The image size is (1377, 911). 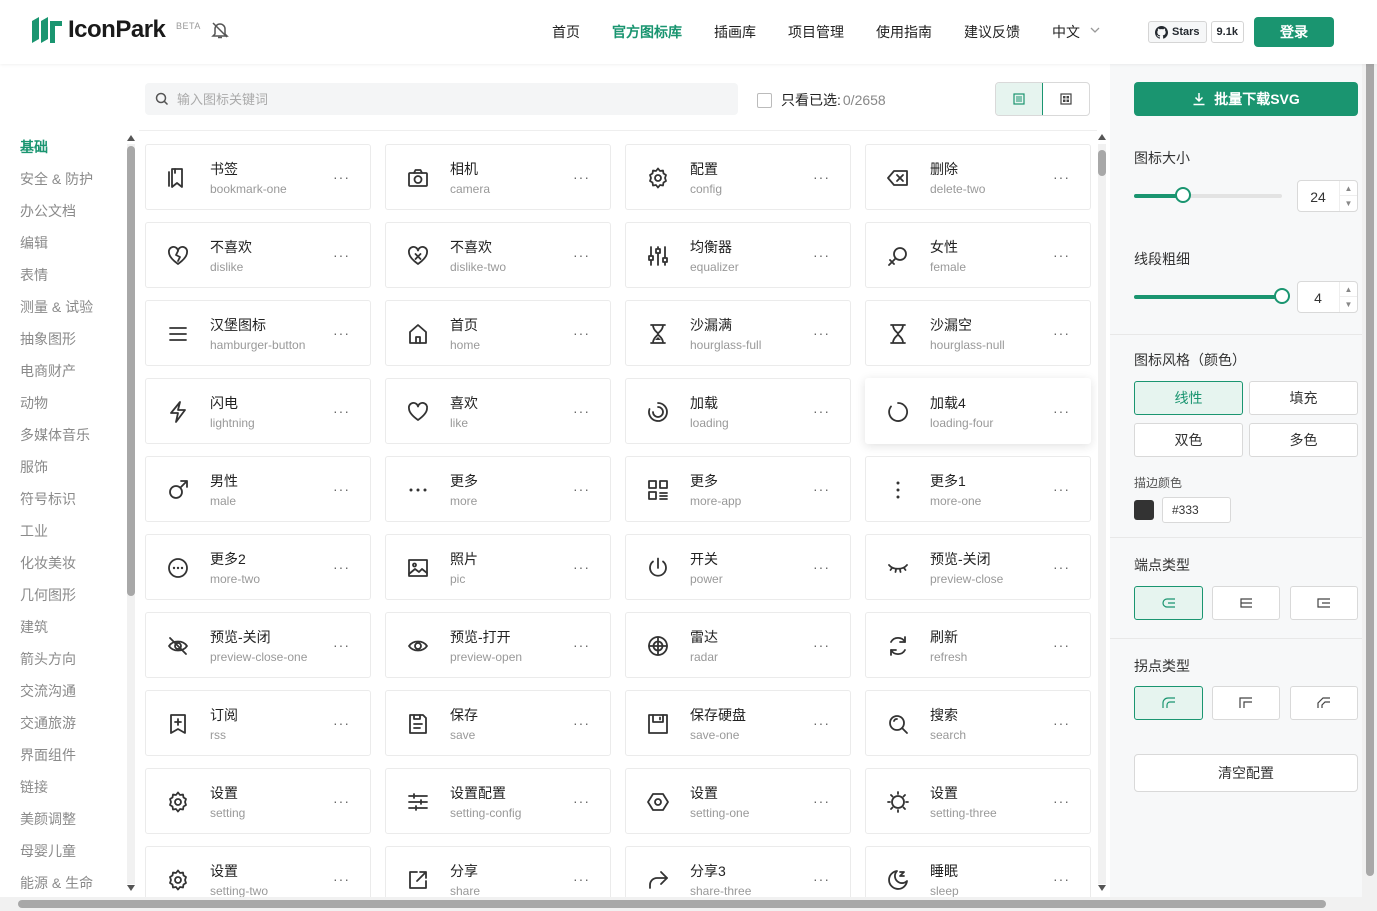 What do you see at coordinates (48, 691) in the screenshot?
I see `category-item: 交流沟通` at bounding box center [48, 691].